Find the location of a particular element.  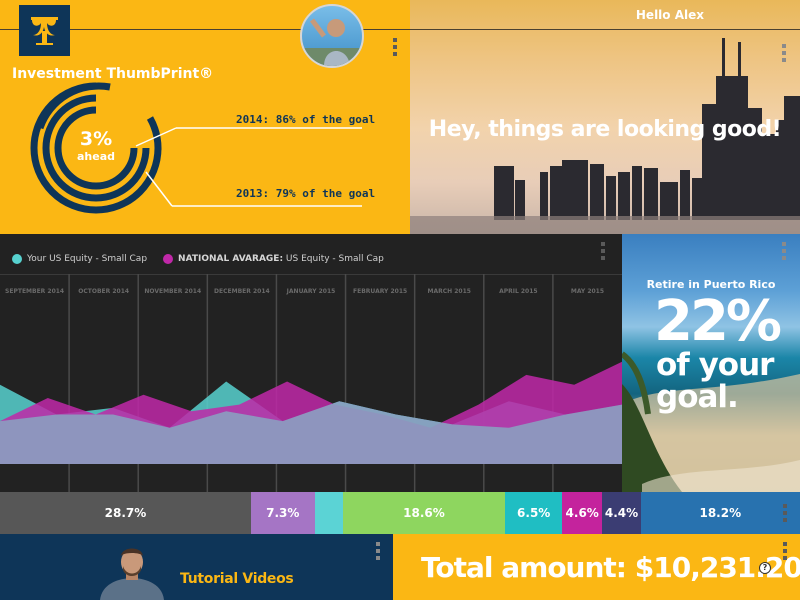

total-panel: Total amount: $10,231.20 ? is located at coordinates (596, 567).